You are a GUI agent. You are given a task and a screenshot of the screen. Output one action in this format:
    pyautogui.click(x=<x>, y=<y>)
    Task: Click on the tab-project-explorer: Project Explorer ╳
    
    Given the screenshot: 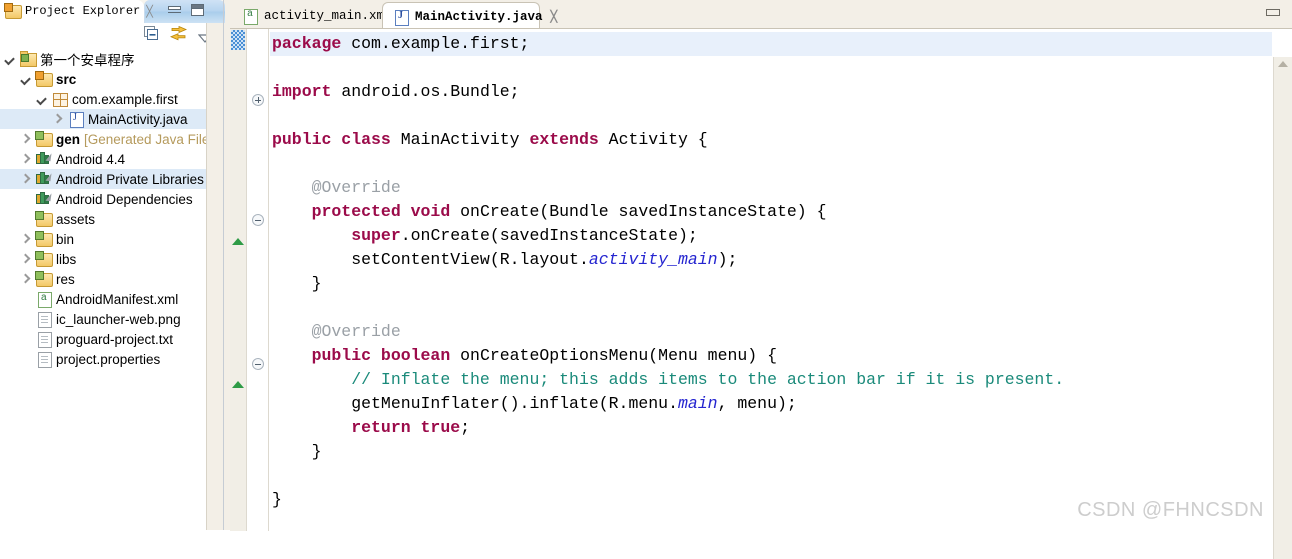 What is the action you would take?
    pyautogui.click(x=76, y=11)
    